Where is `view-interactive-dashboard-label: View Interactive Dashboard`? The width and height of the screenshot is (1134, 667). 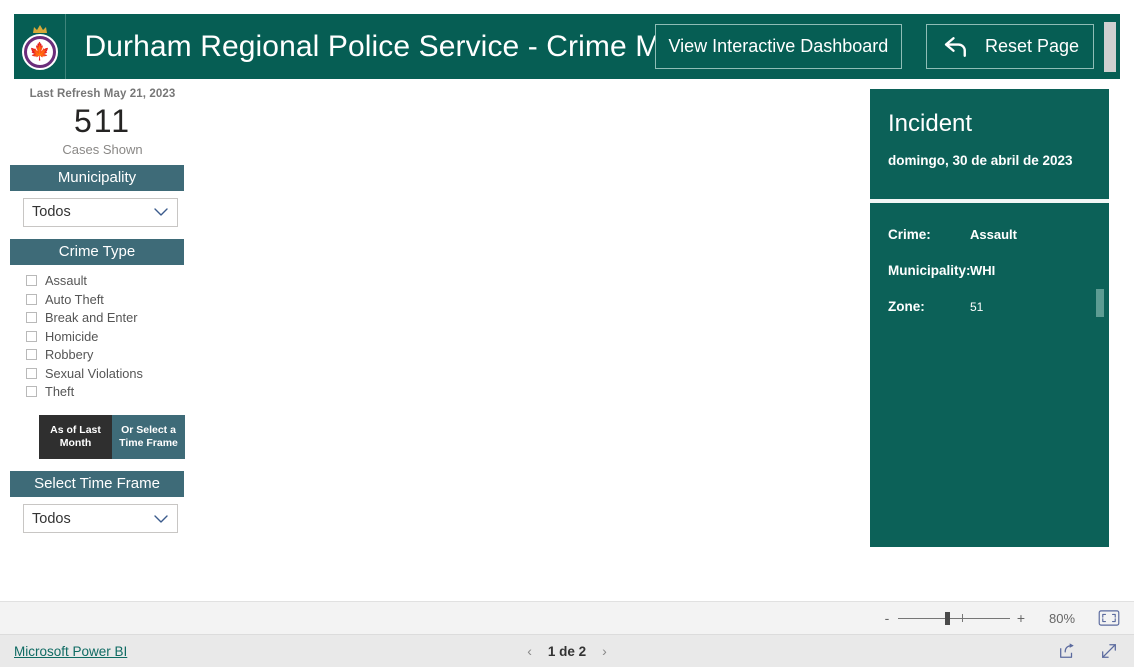 view-interactive-dashboard-label: View Interactive Dashboard is located at coordinates (778, 46).